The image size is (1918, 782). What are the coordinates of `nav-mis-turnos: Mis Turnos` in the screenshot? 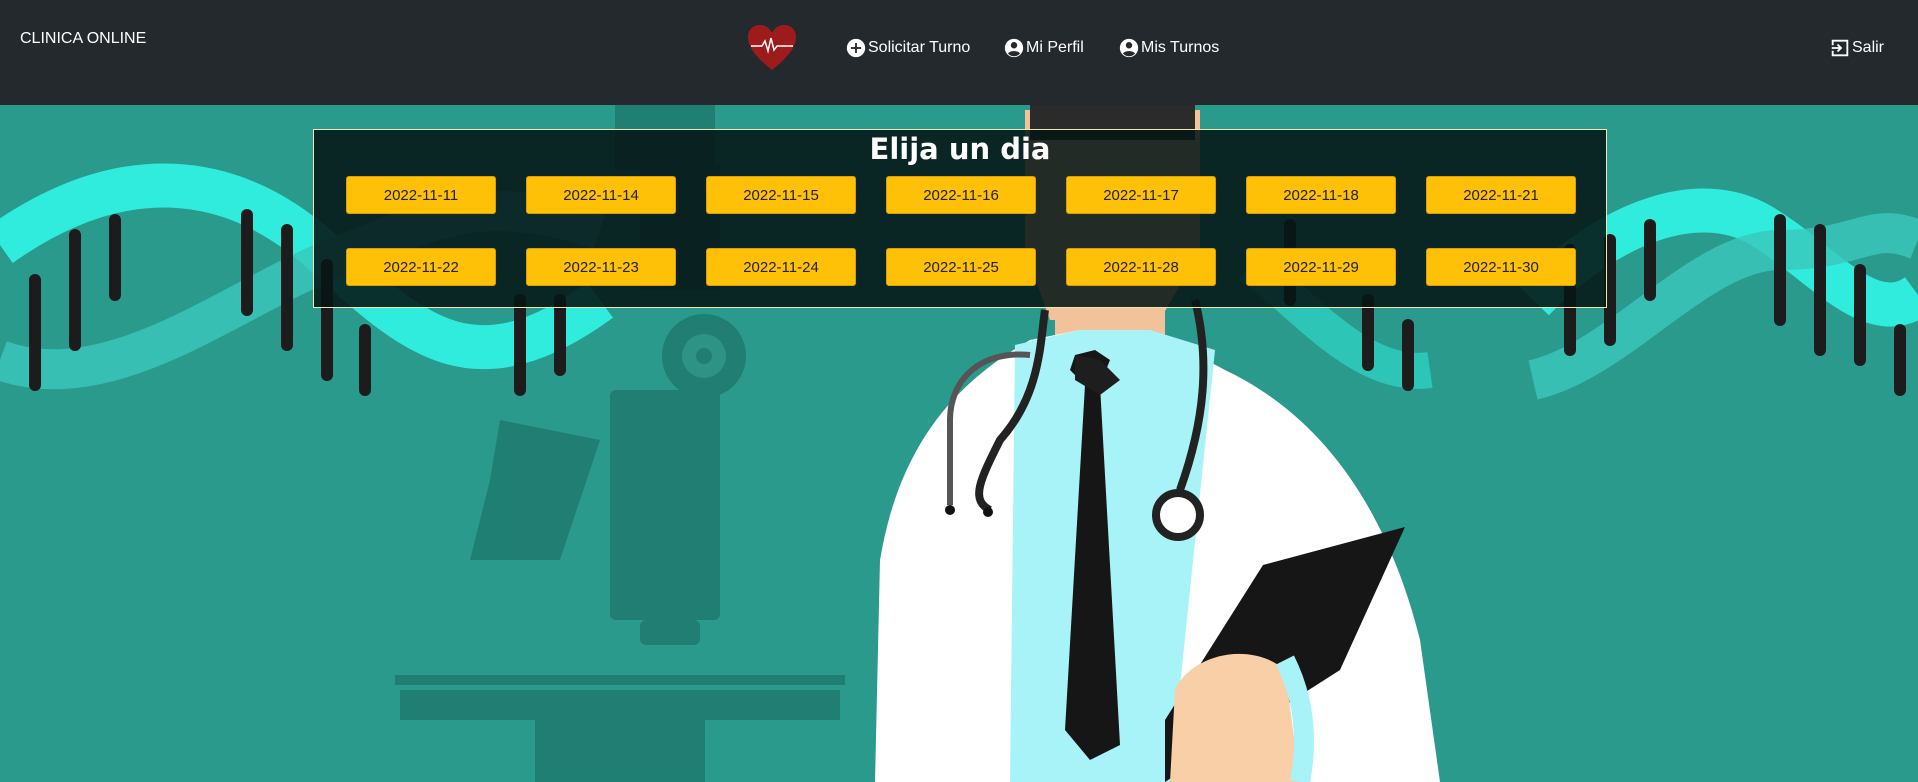 It's located at (1168, 48).